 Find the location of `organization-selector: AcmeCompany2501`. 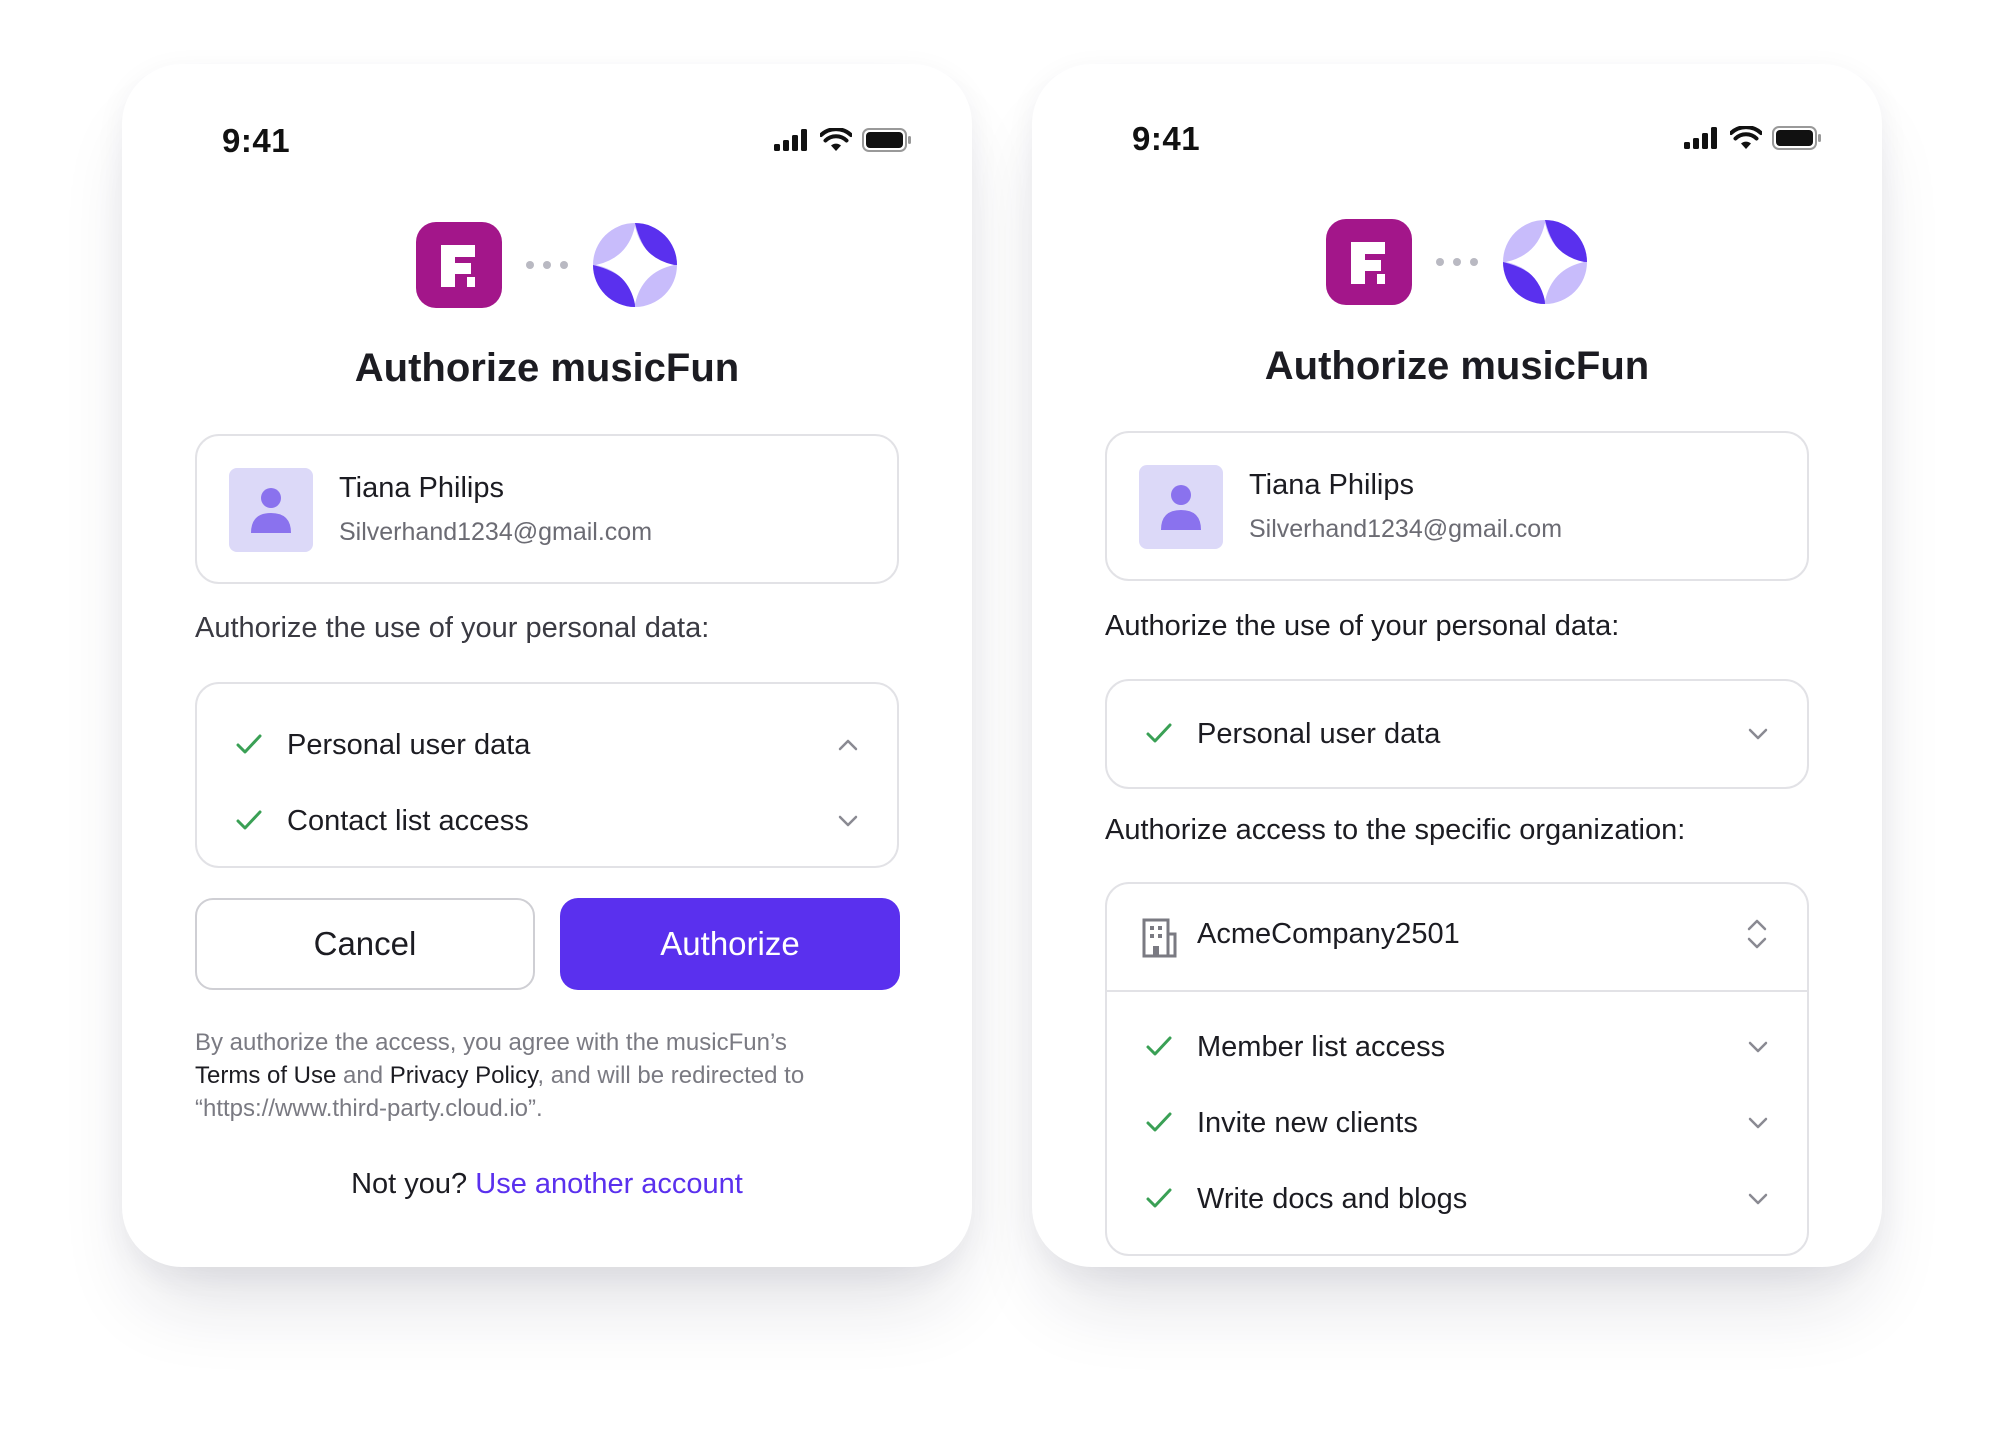

organization-selector: AcmeCompany2501 is located at coordinates (1457, 938).